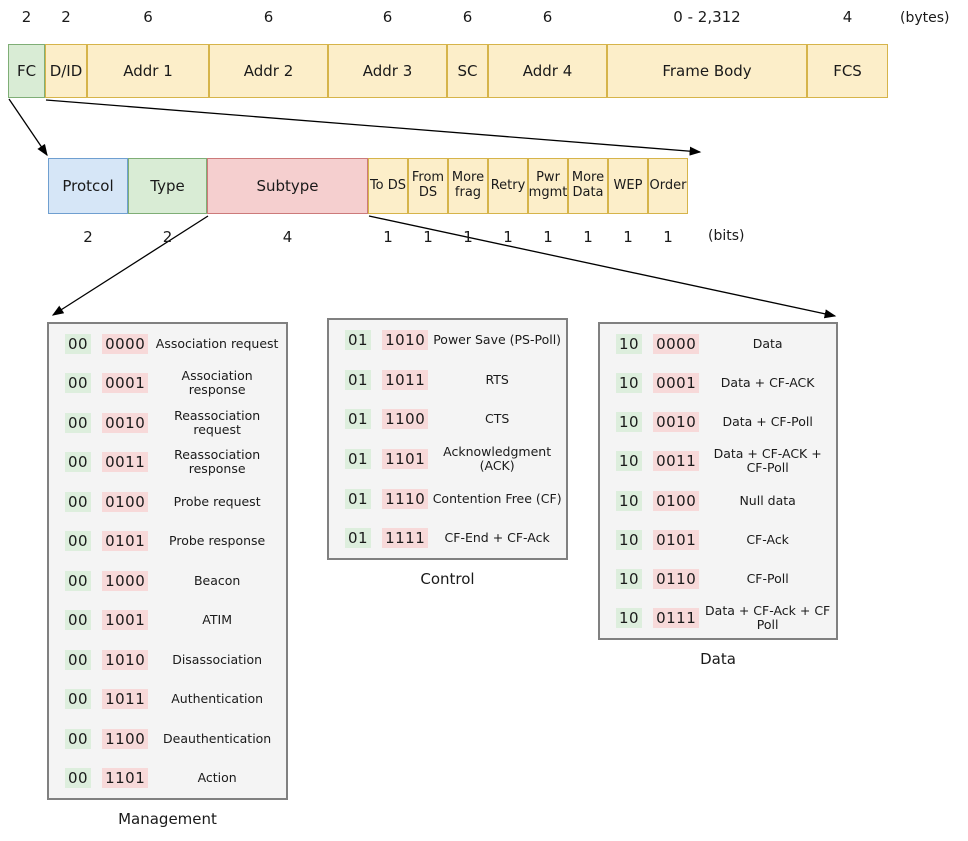 This screenshot has height=841, width=968. What do you see at coordinates (497, 458) in the screenshot?
I see `subtype-description: Acknowledgment (ACK)` at bounding box center [497, 458].